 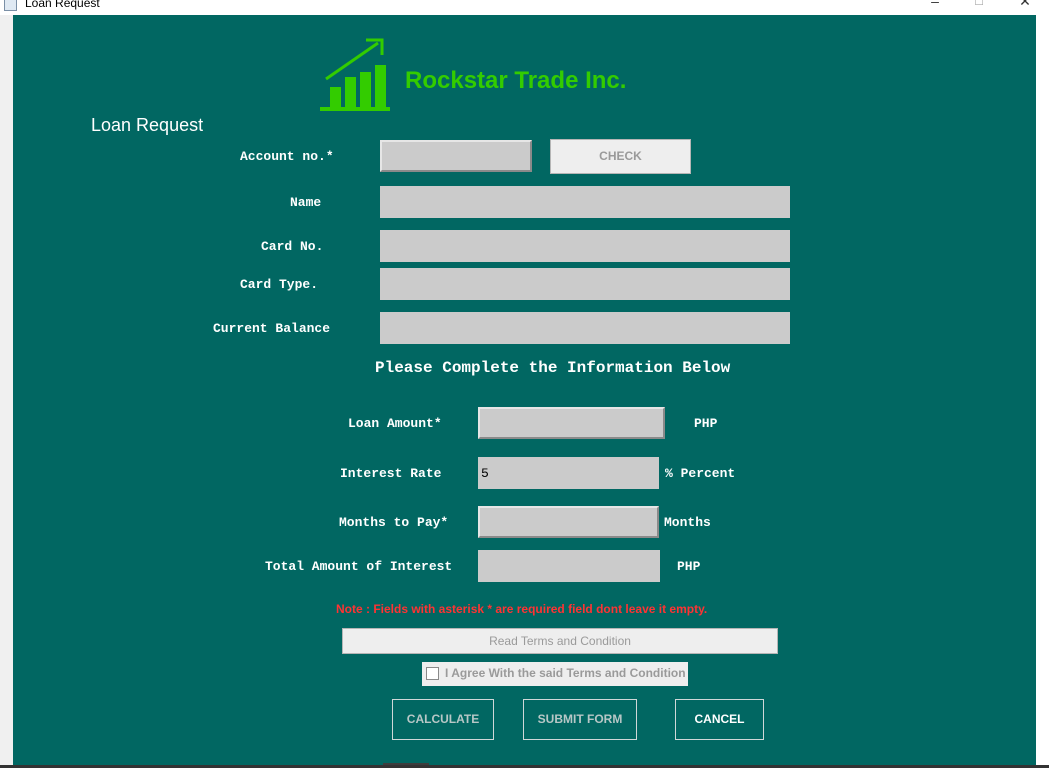 I want to click on months-input, so click(x=568, y=522).